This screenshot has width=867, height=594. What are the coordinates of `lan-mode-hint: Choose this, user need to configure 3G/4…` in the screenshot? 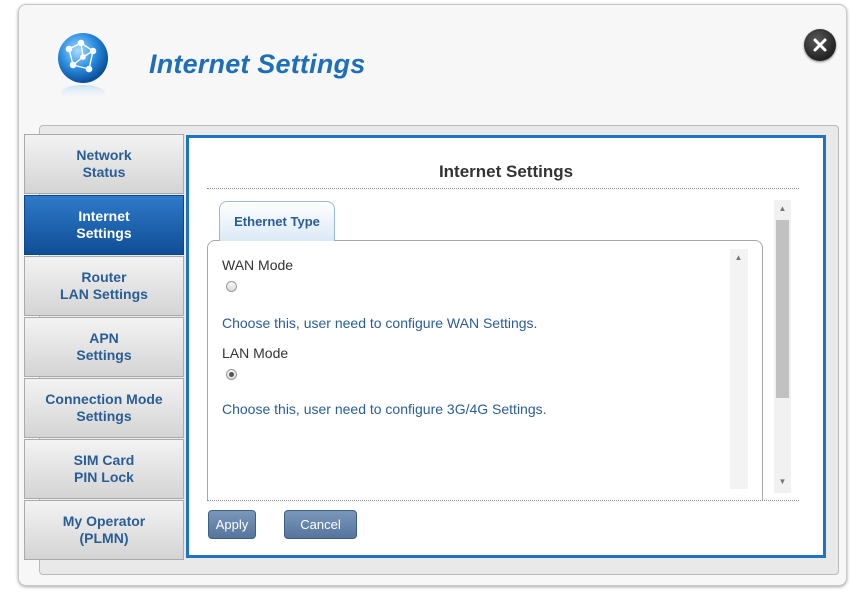 It's located at (384, 409).